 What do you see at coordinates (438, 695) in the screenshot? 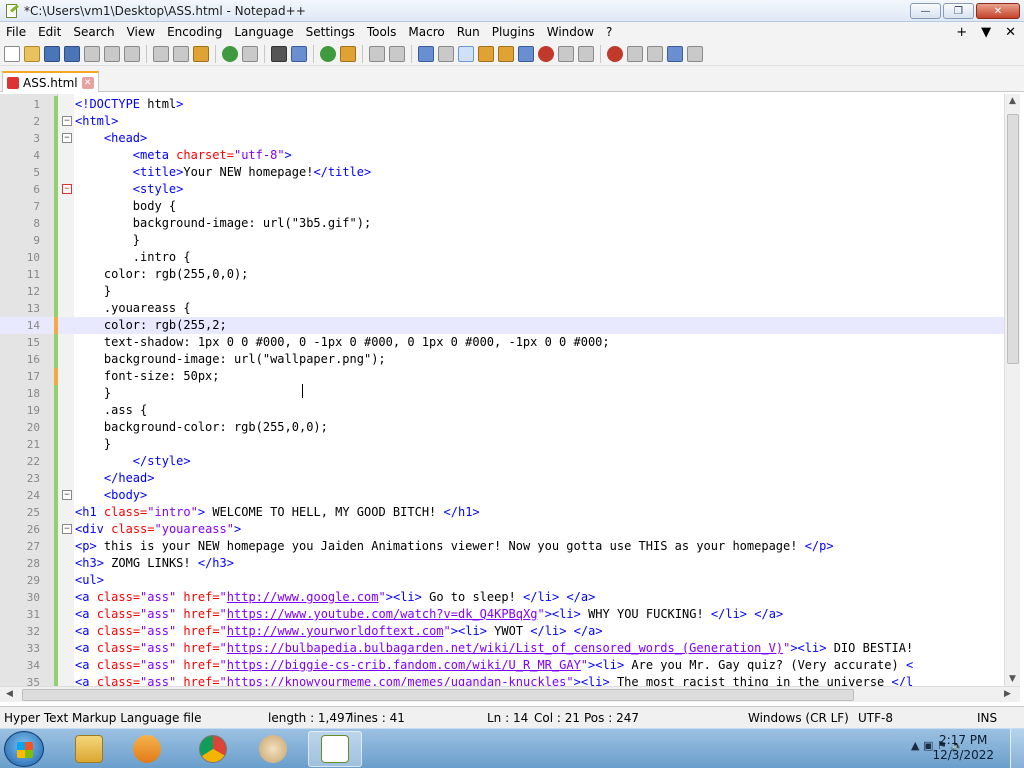
I see `horizontal-scroll-thumb` at bounding box center [438, 695].